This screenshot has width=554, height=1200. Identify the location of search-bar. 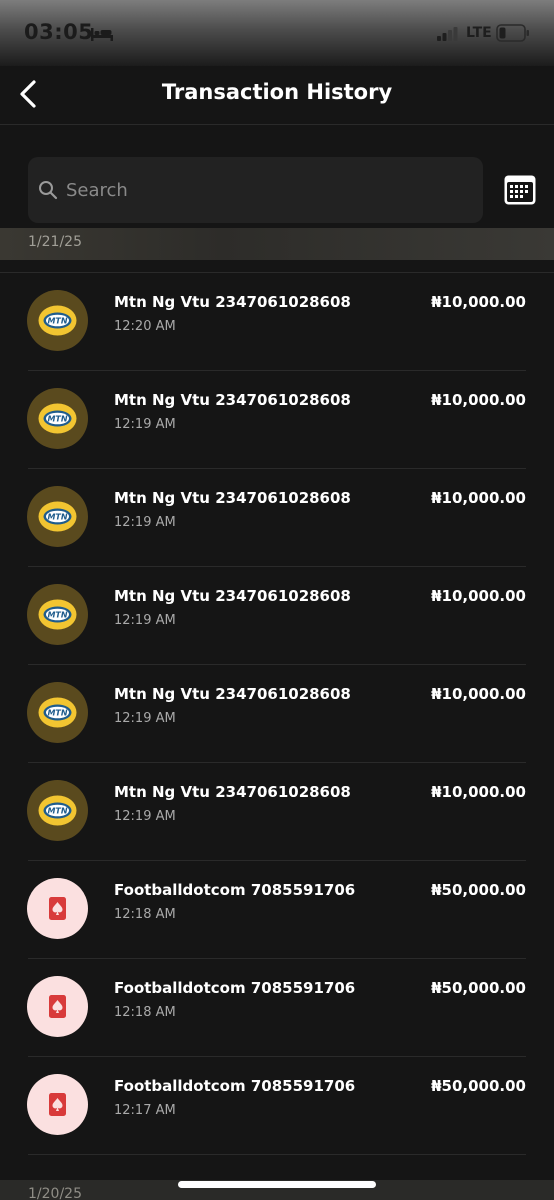
(255, 190).